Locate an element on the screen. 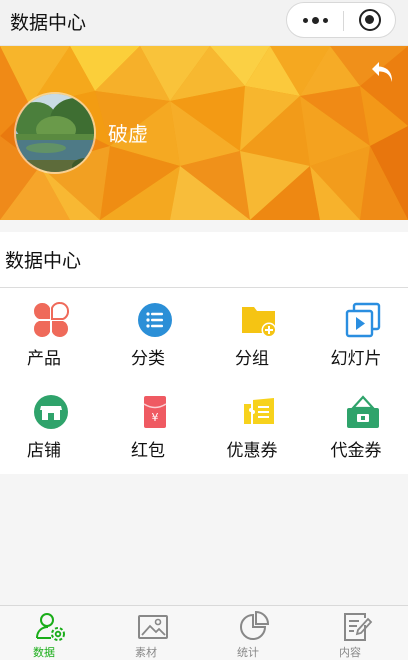 Image resolution: width=408 pixels, height=660 pixels. edit-document-icon is located at coordinates (358, 627).